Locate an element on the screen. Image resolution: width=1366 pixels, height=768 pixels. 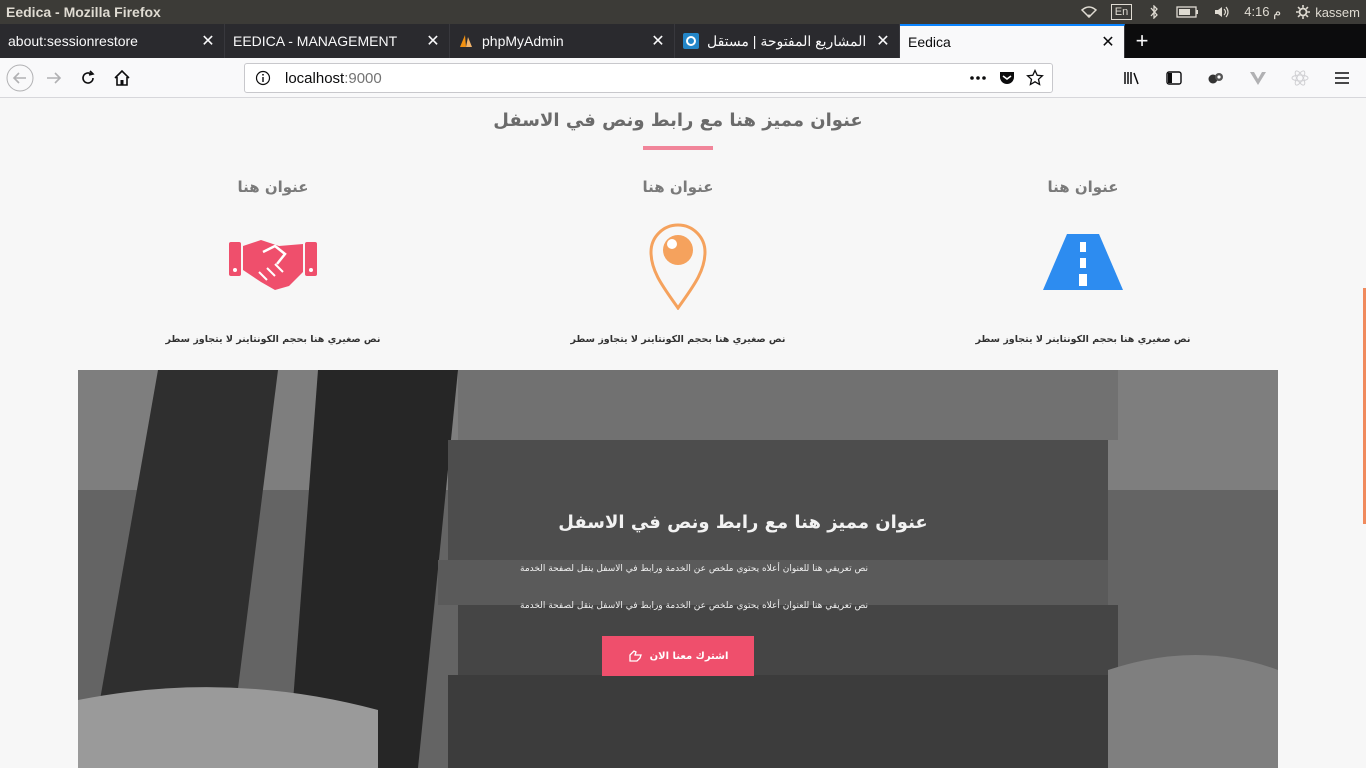
tab-label: المشاريع المفتوحة | مستقل is located at coordinates (787, 40).